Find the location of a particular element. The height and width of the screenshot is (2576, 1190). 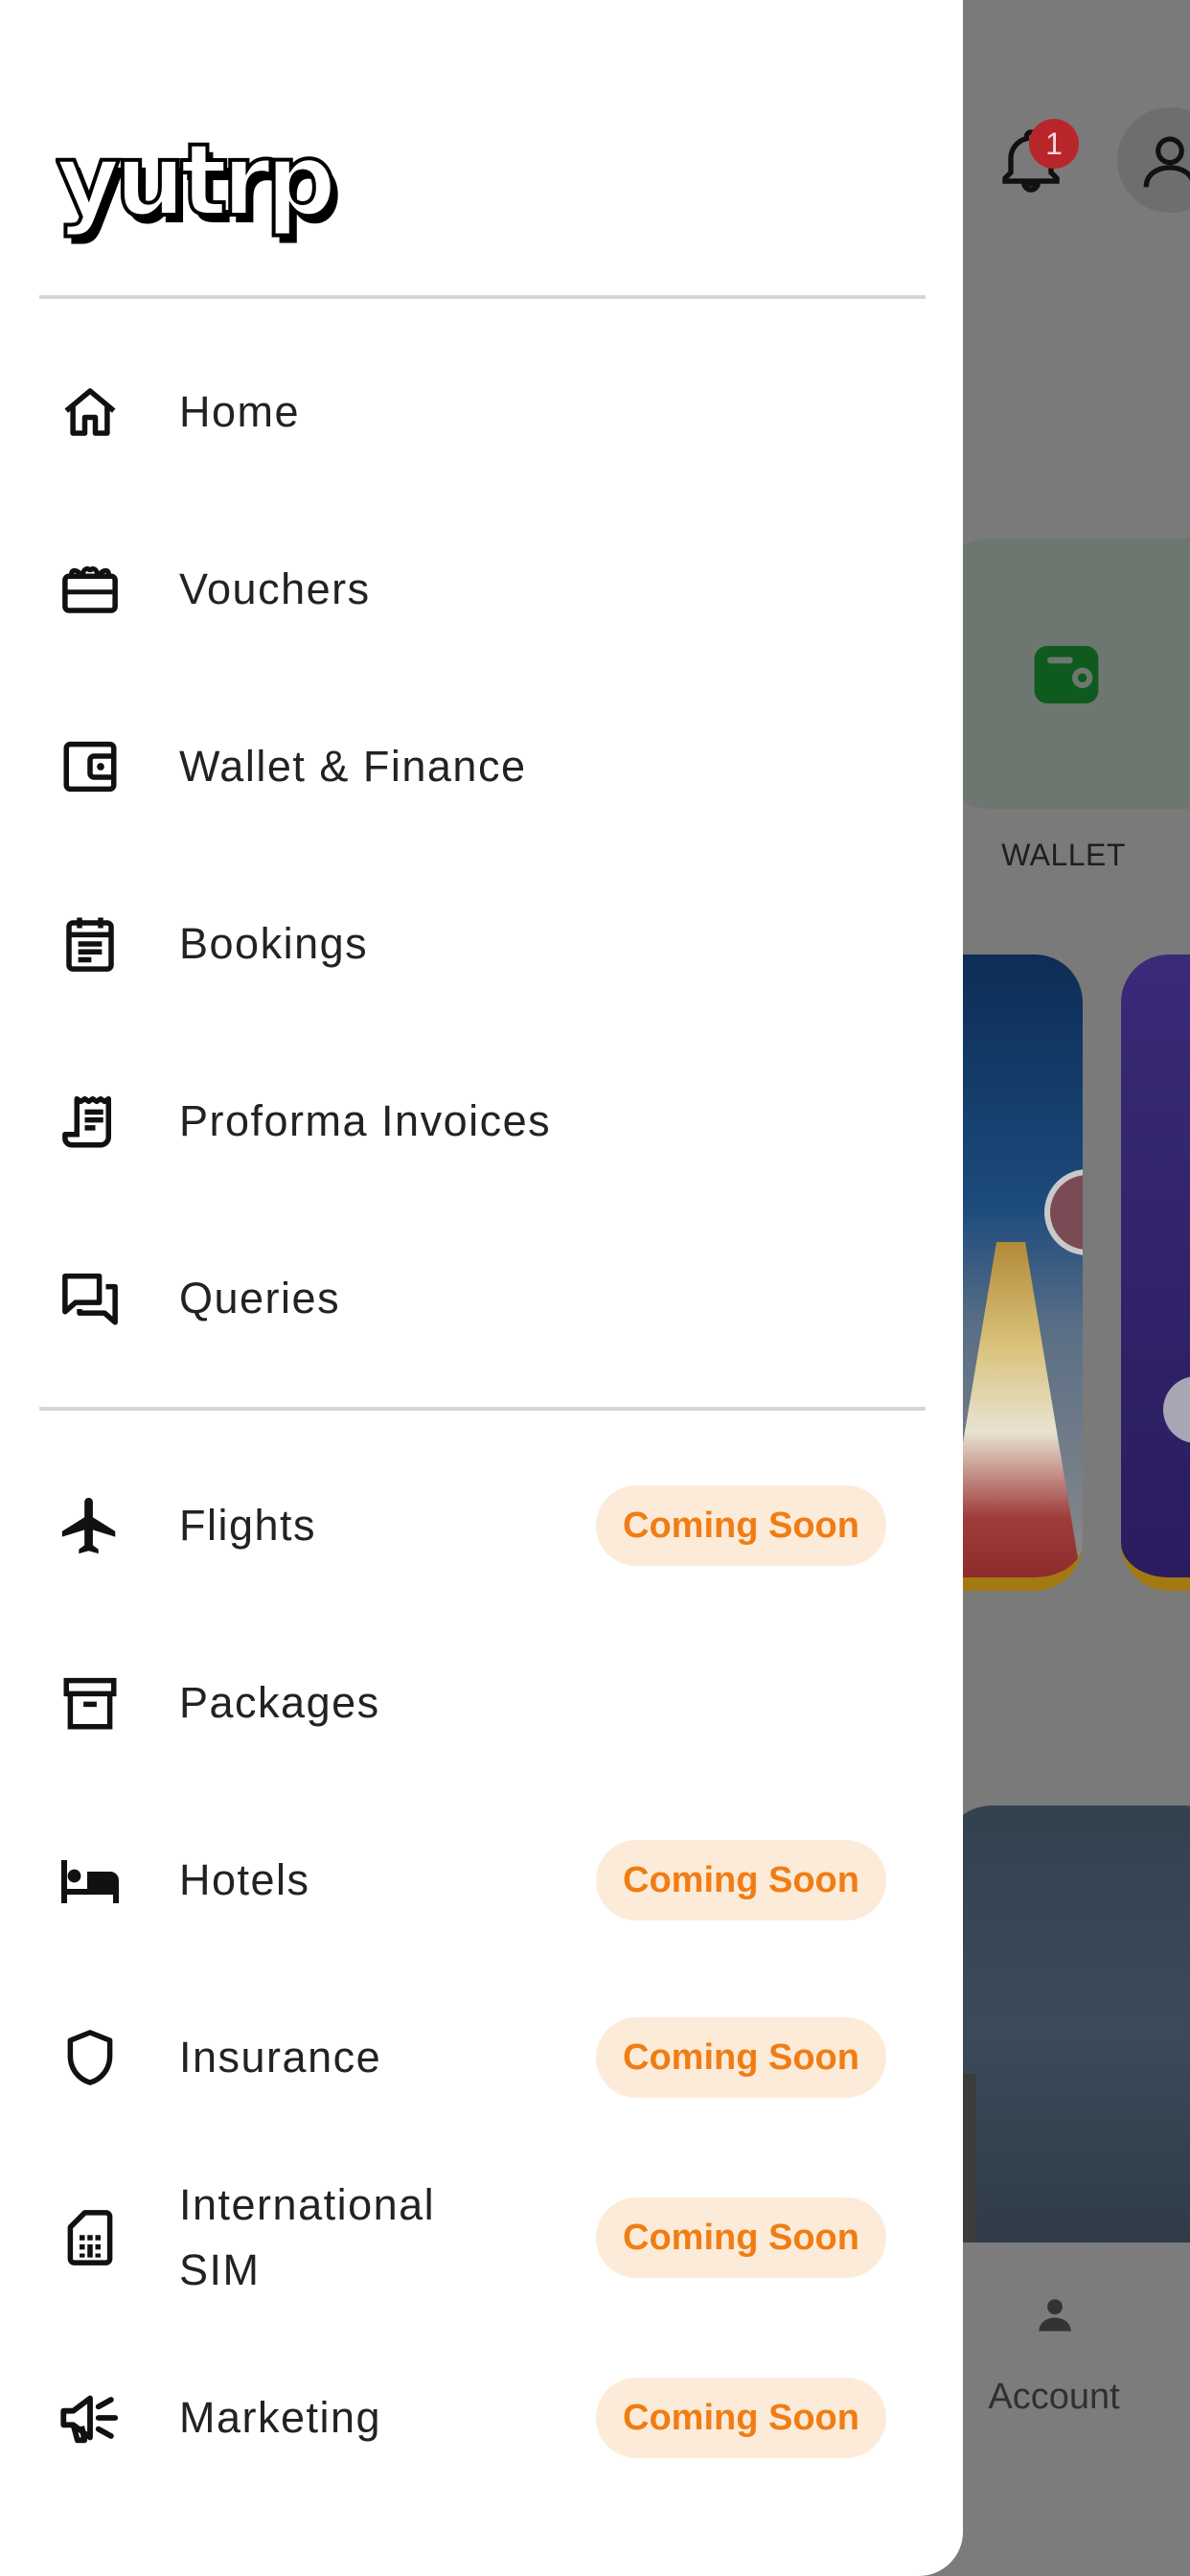

home-icon is located at coordinates (91, 412).